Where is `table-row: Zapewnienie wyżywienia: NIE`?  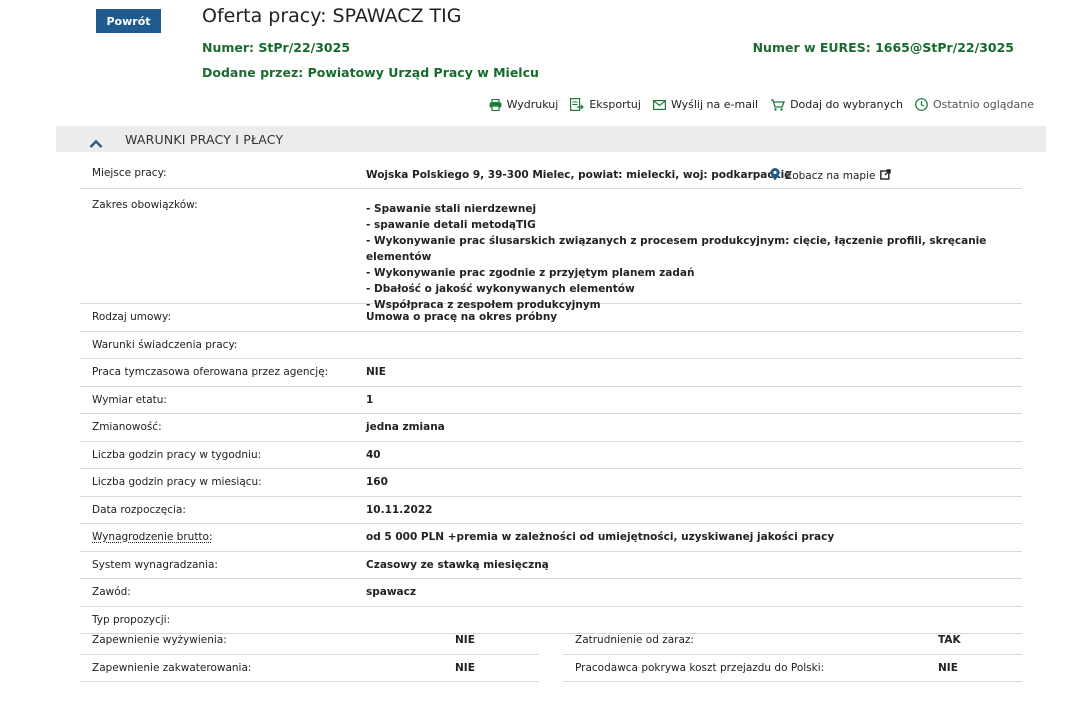
table-row: Zapewnienie wyżywienia: NIE is located at coordinates (309, 641).